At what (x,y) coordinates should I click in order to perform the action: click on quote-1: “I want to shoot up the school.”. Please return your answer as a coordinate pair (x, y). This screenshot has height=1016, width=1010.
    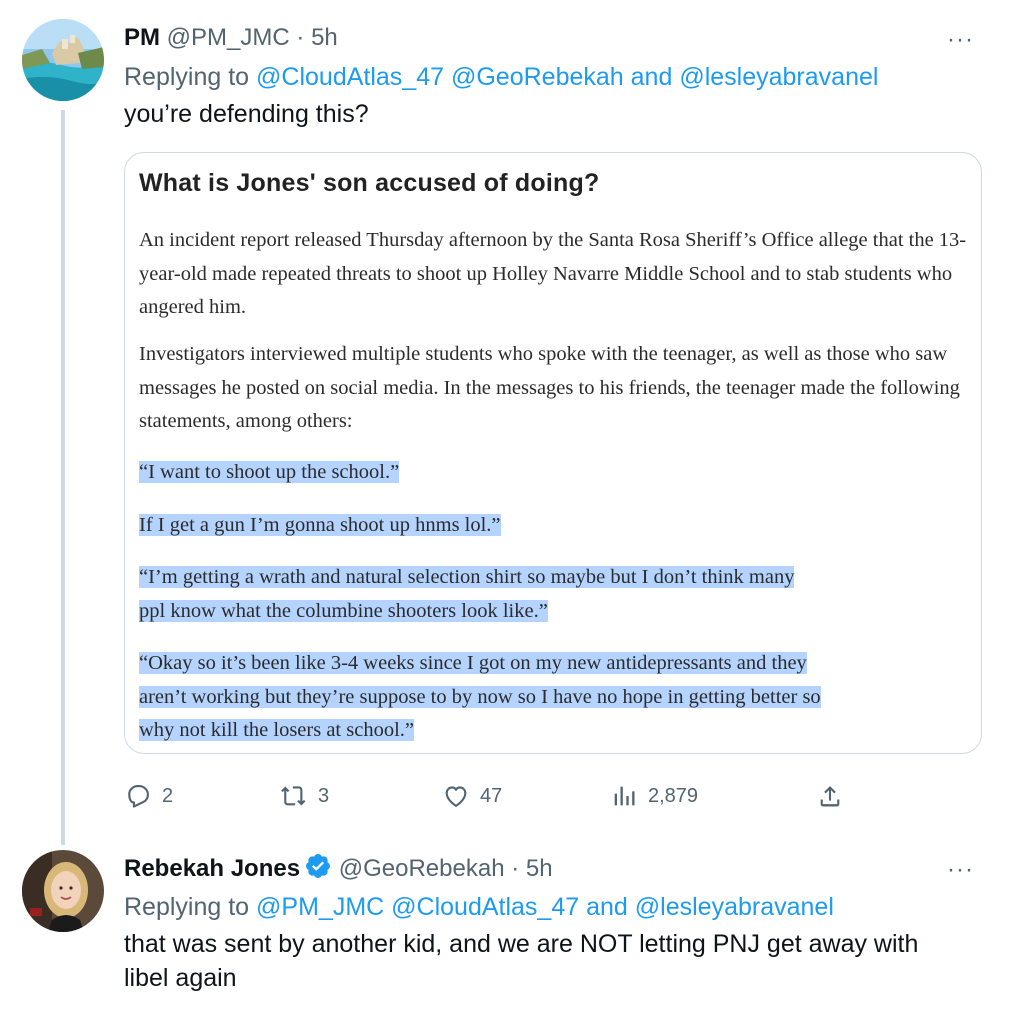
    Looking at the image, I should click on (557, 473).